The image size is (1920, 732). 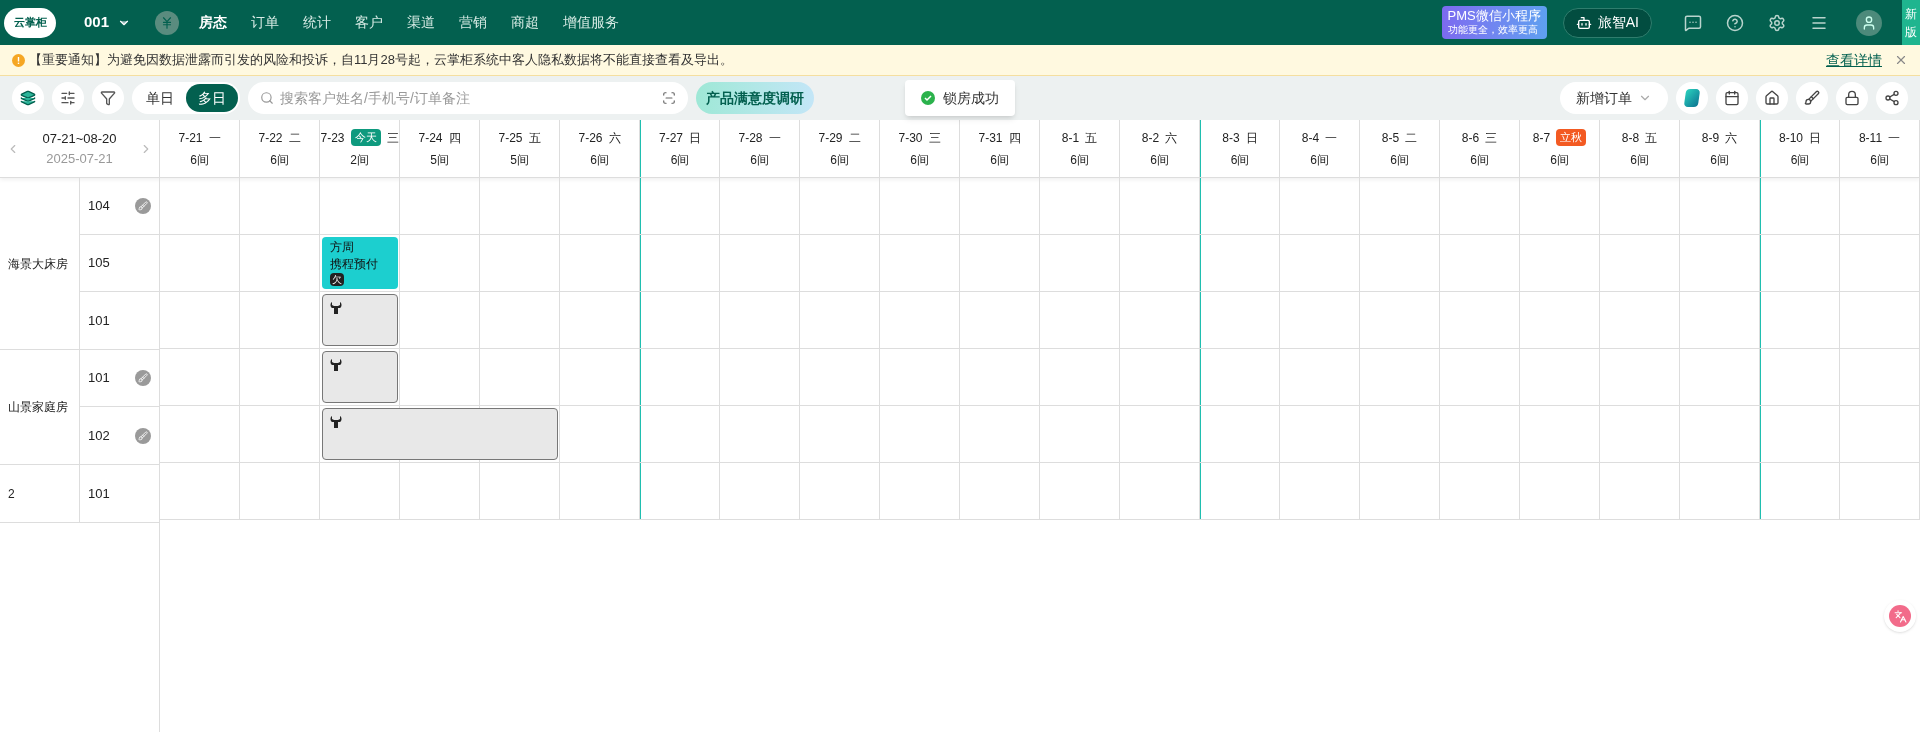 What do you see at coordinates (1494, 22) in the screenshot?
I see `promo-banner: PMS微信小程序 功能更全，效率更高` at bounding box center [1494, 22].